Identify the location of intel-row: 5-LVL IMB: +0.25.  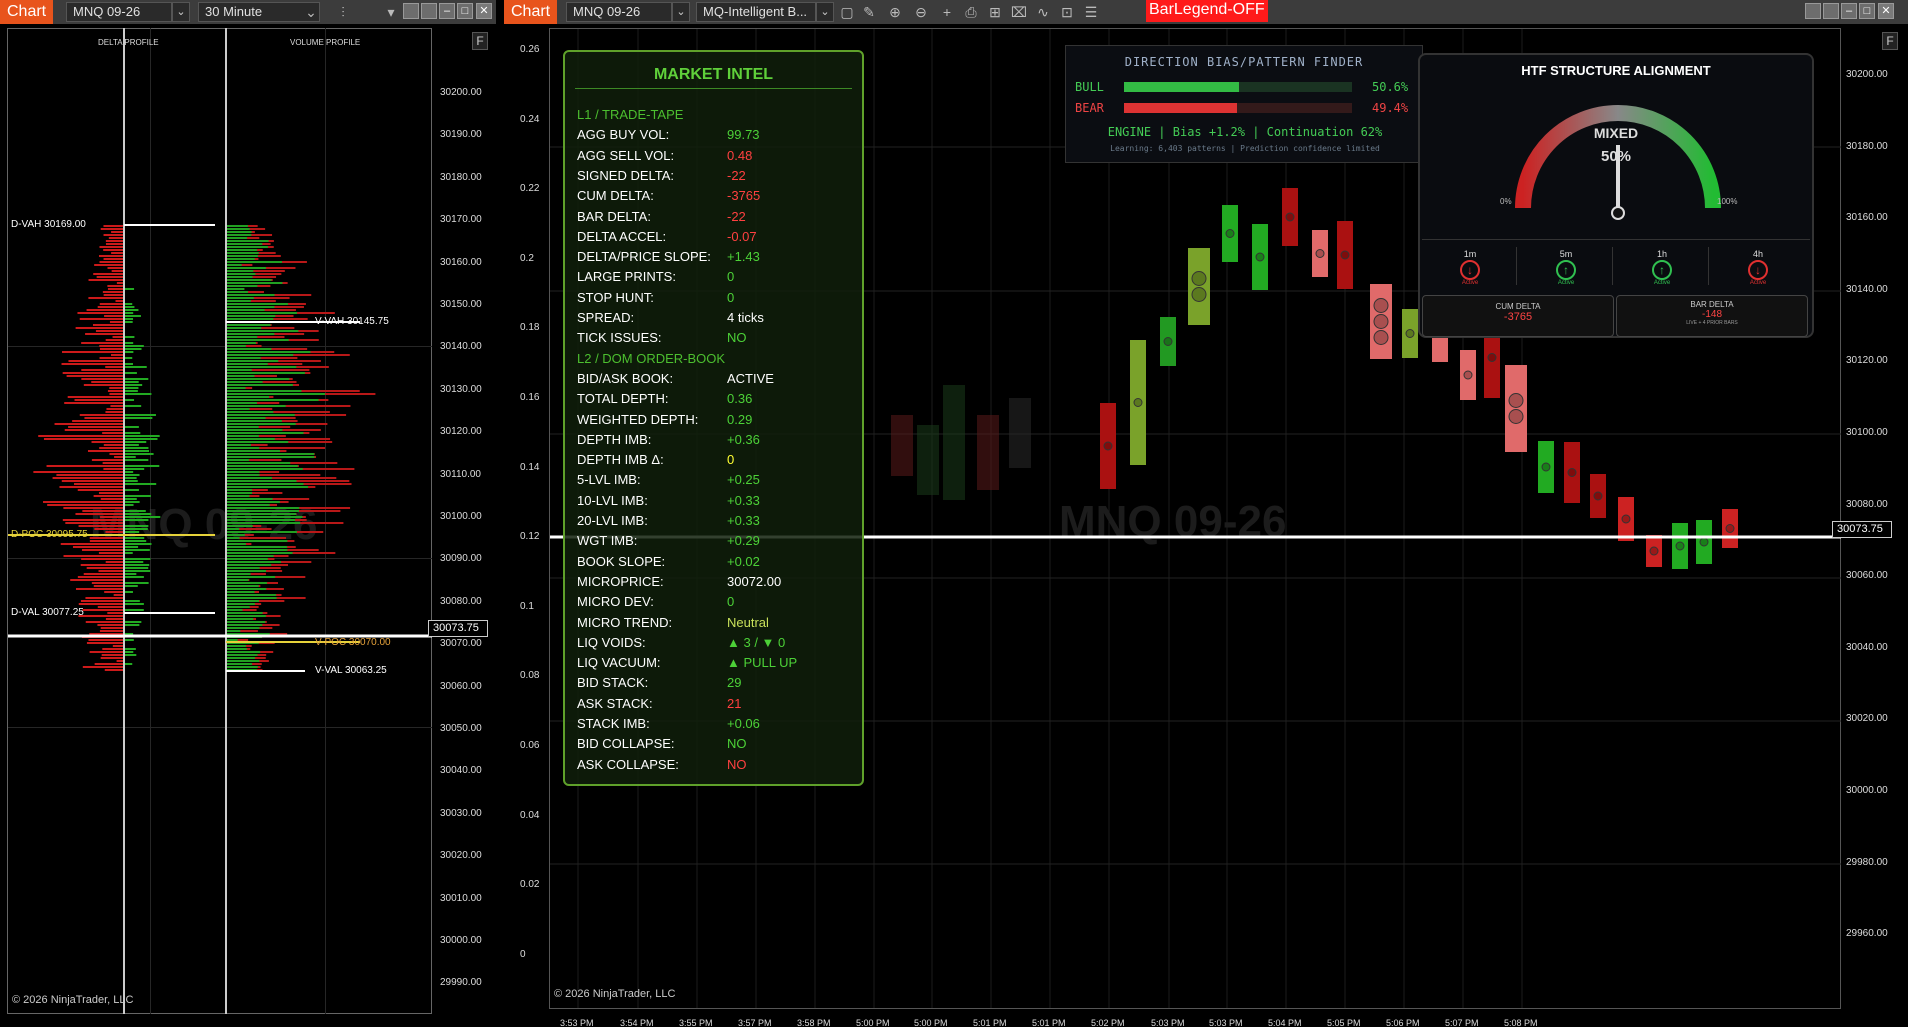
(668, 479).